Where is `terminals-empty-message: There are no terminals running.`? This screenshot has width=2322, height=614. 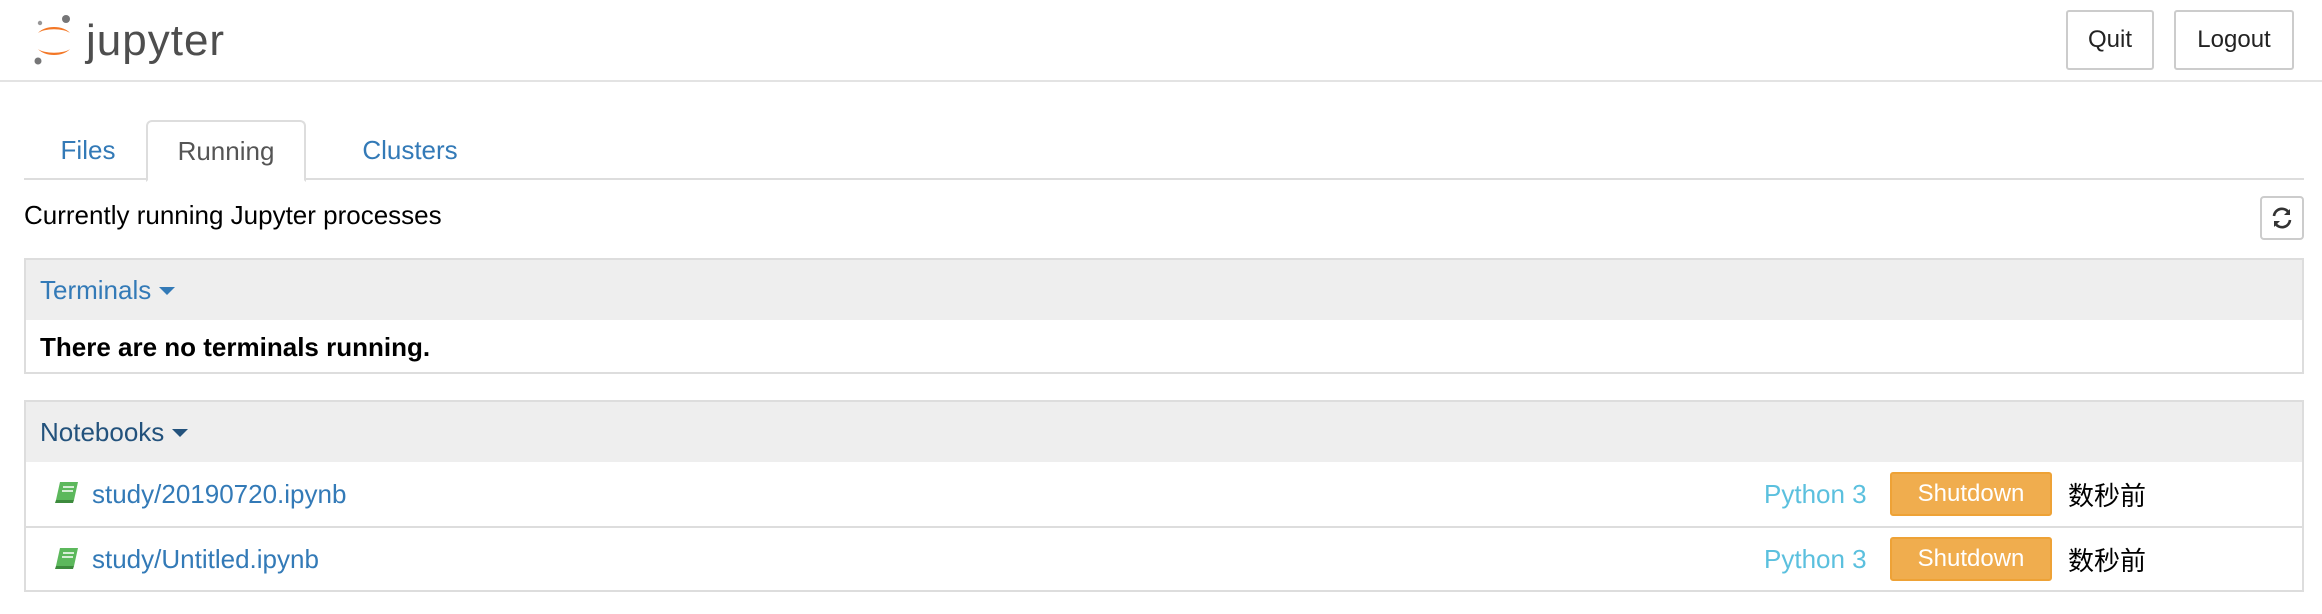
terminals-empty-message: There are no terminals running. is located at coordinates (235, 346).